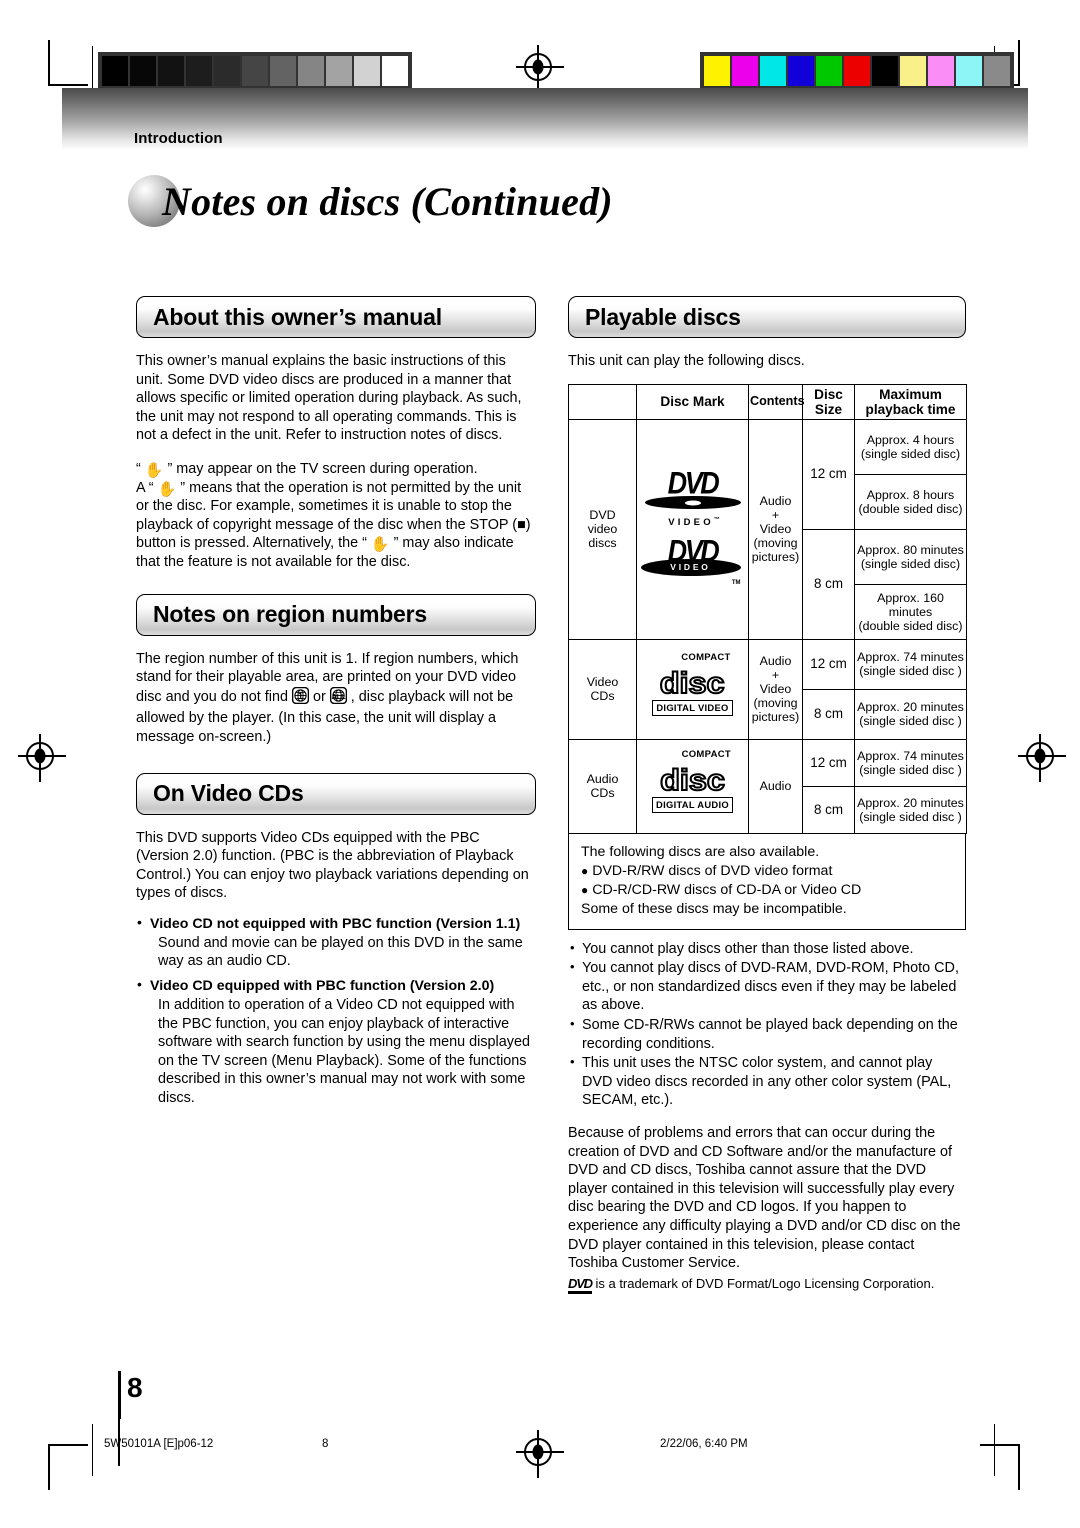  What do you see at coordinates (1019, 63) in the screenshot?
I see `crop-mark-top-right-v` at bounding box center [1019, 63].